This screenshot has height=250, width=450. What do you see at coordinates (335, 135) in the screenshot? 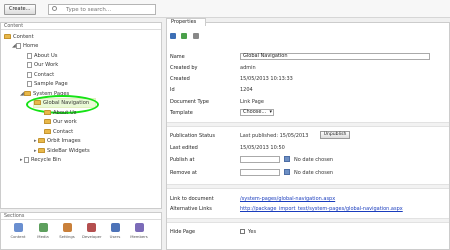
I see `unpublish-button: Unpublish` at bounding box center [335, 135].